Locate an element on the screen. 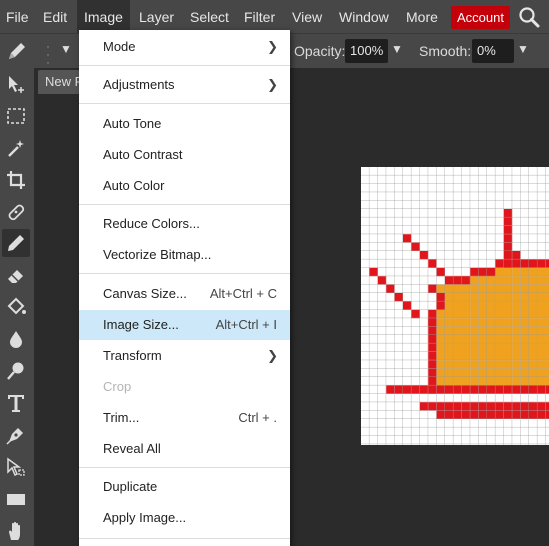 The width and height of the screenshot is (549, 546). menu-item-adjustments: Adjustments ❯ is located at coordinates (184, 85).